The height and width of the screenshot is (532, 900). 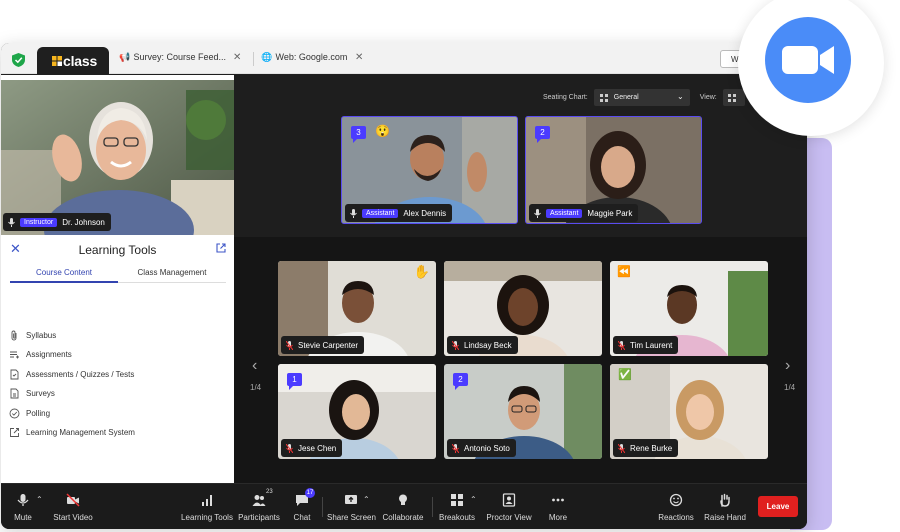 What do you see at coordinates (23, 517) in the screenshot?
I see `mute-label: Mute` at bounding box center [23, 517].